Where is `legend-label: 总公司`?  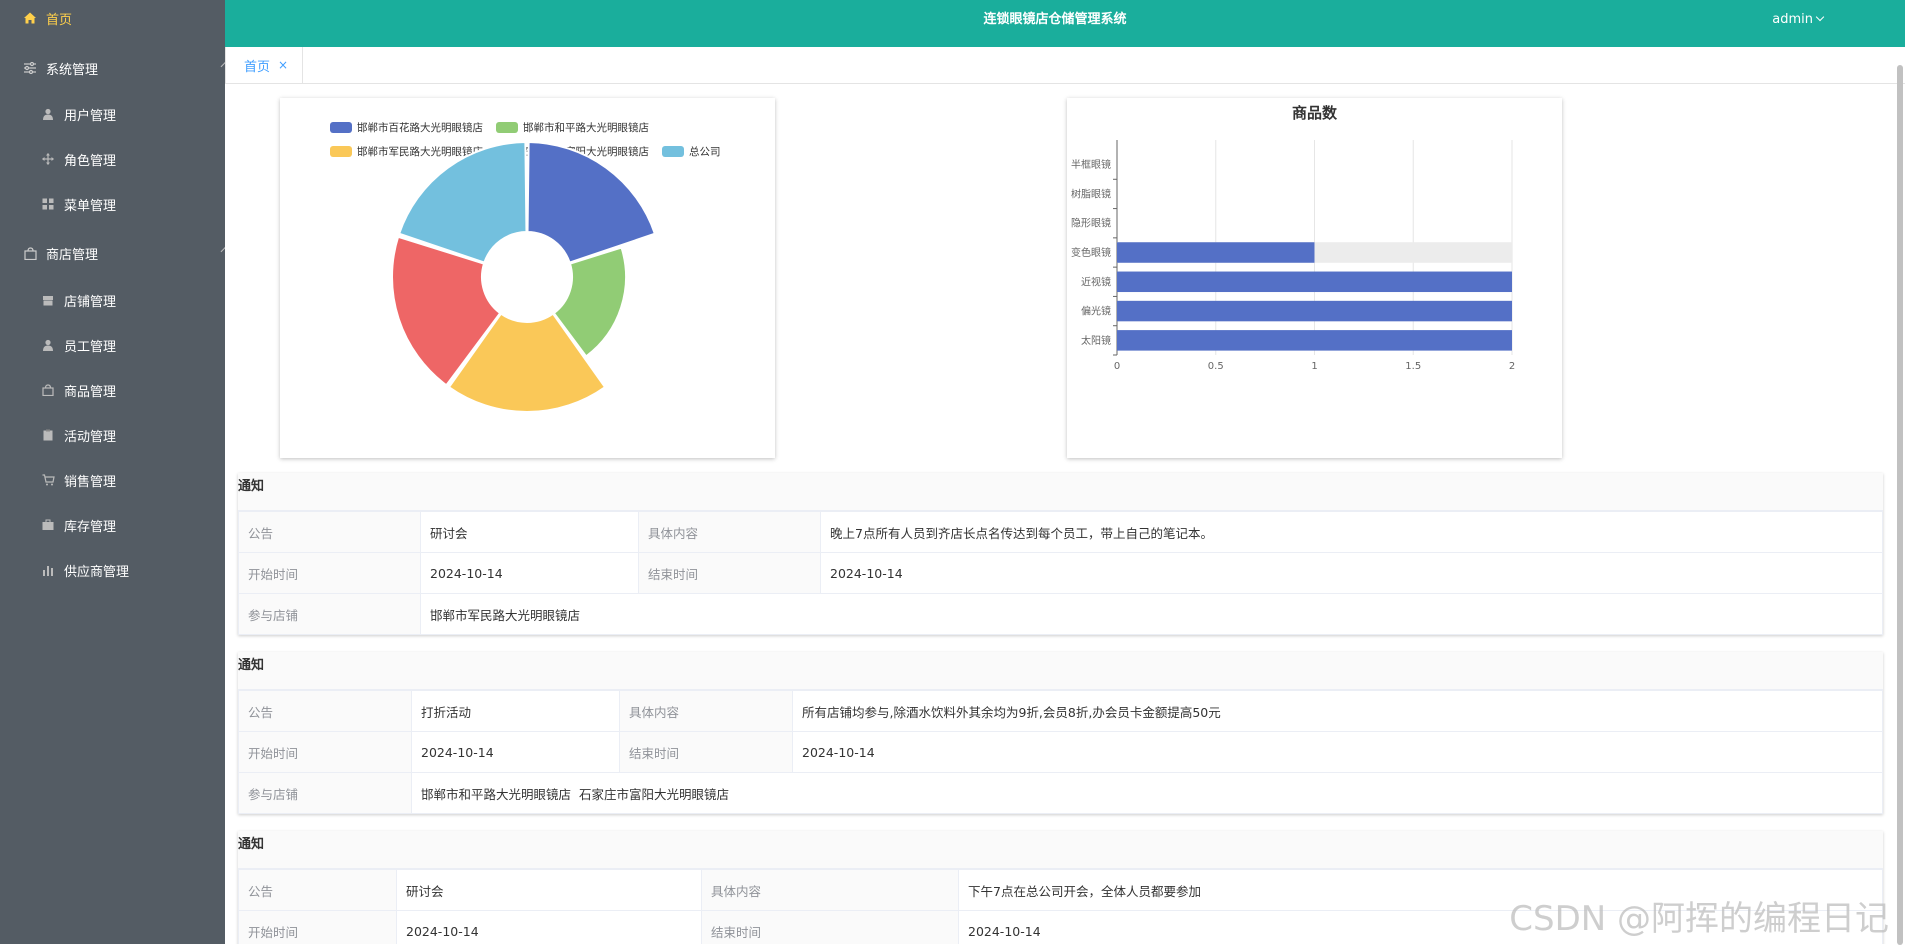
legend-label: 总公司 is located at coordinates (705, 152).